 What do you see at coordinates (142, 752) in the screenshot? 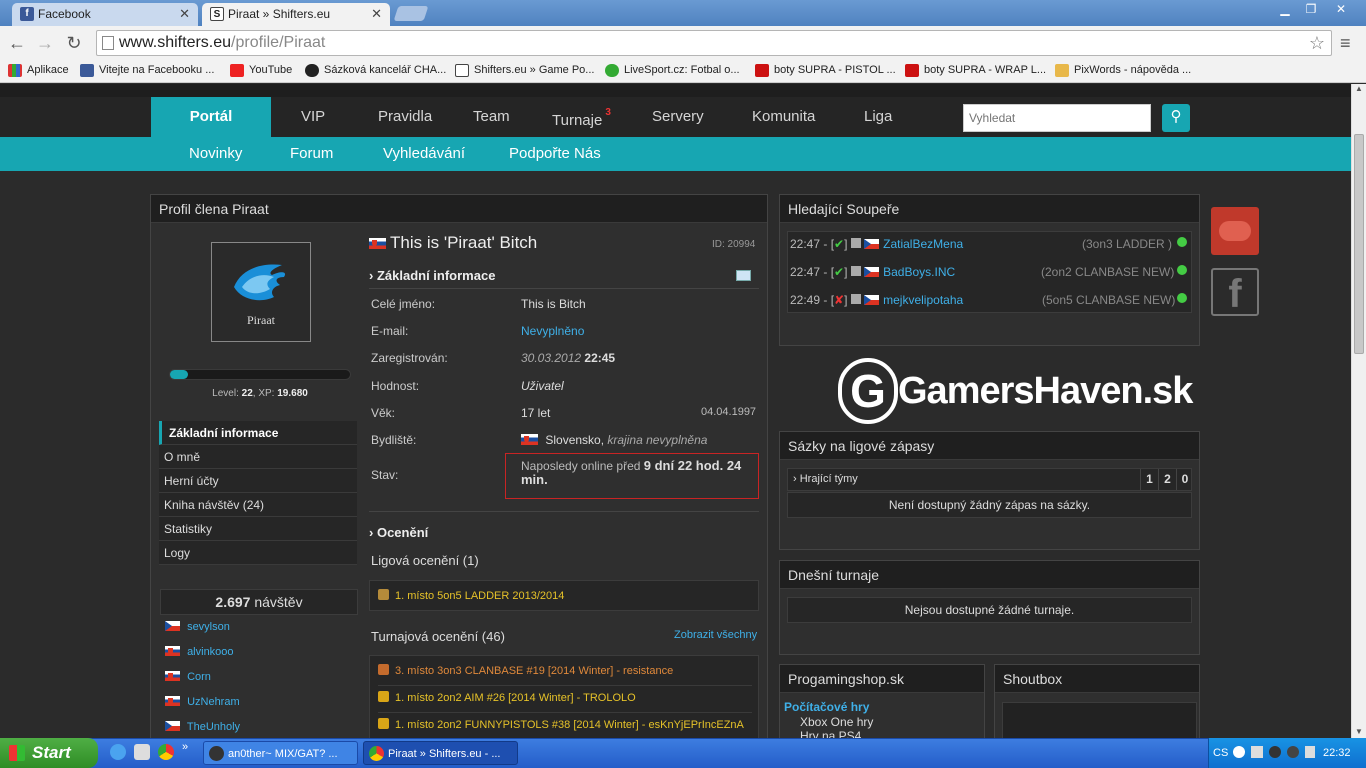
I see `explorer-icon` at bounding box center [142, 752].